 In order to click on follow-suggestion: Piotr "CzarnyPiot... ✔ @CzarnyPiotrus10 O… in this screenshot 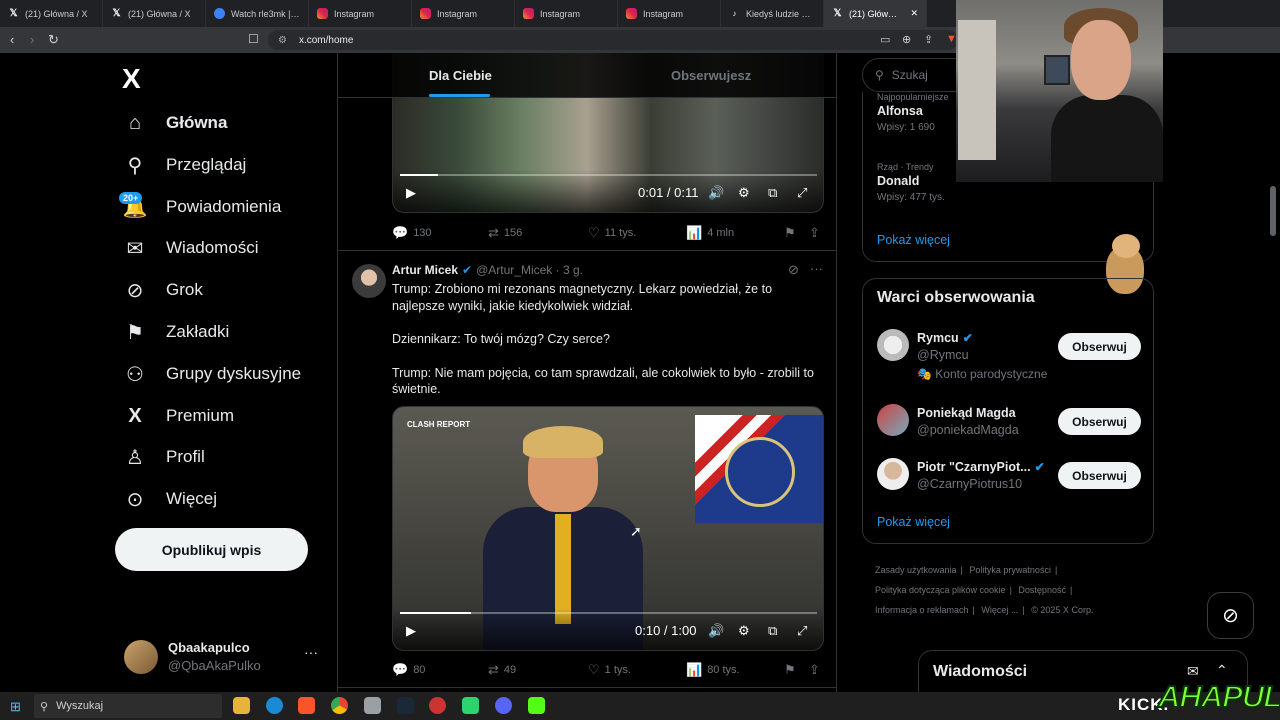, I will do `click(1009, 483)`.